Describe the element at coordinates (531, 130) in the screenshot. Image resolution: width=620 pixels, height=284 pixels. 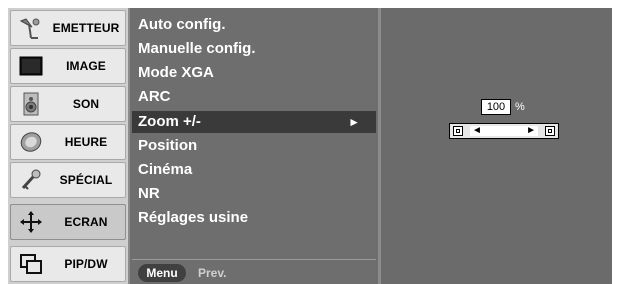
I see `right-arrow-icon: ►` at that location.